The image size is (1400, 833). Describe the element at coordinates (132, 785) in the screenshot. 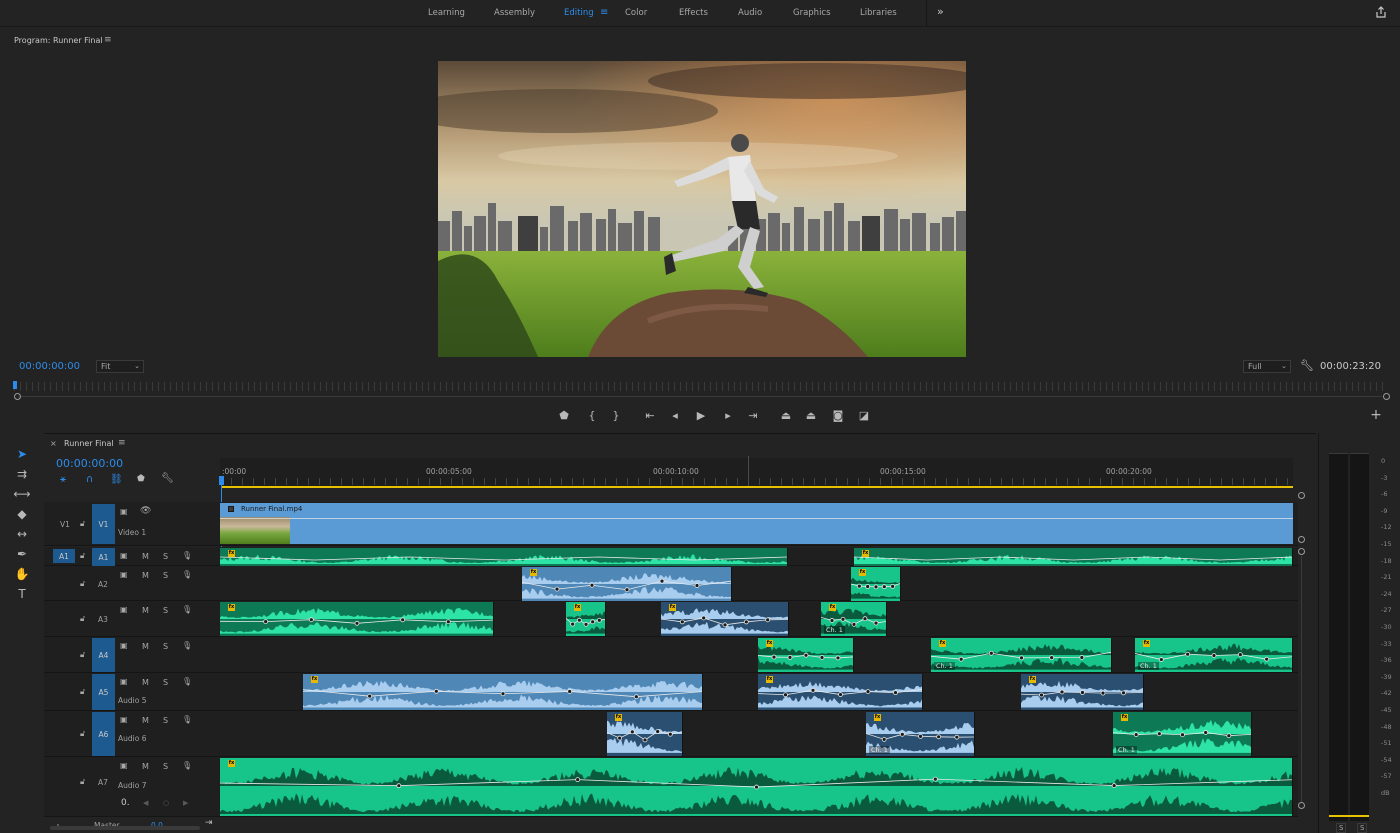

I see `track-name-a7: Audio 7` at that location.